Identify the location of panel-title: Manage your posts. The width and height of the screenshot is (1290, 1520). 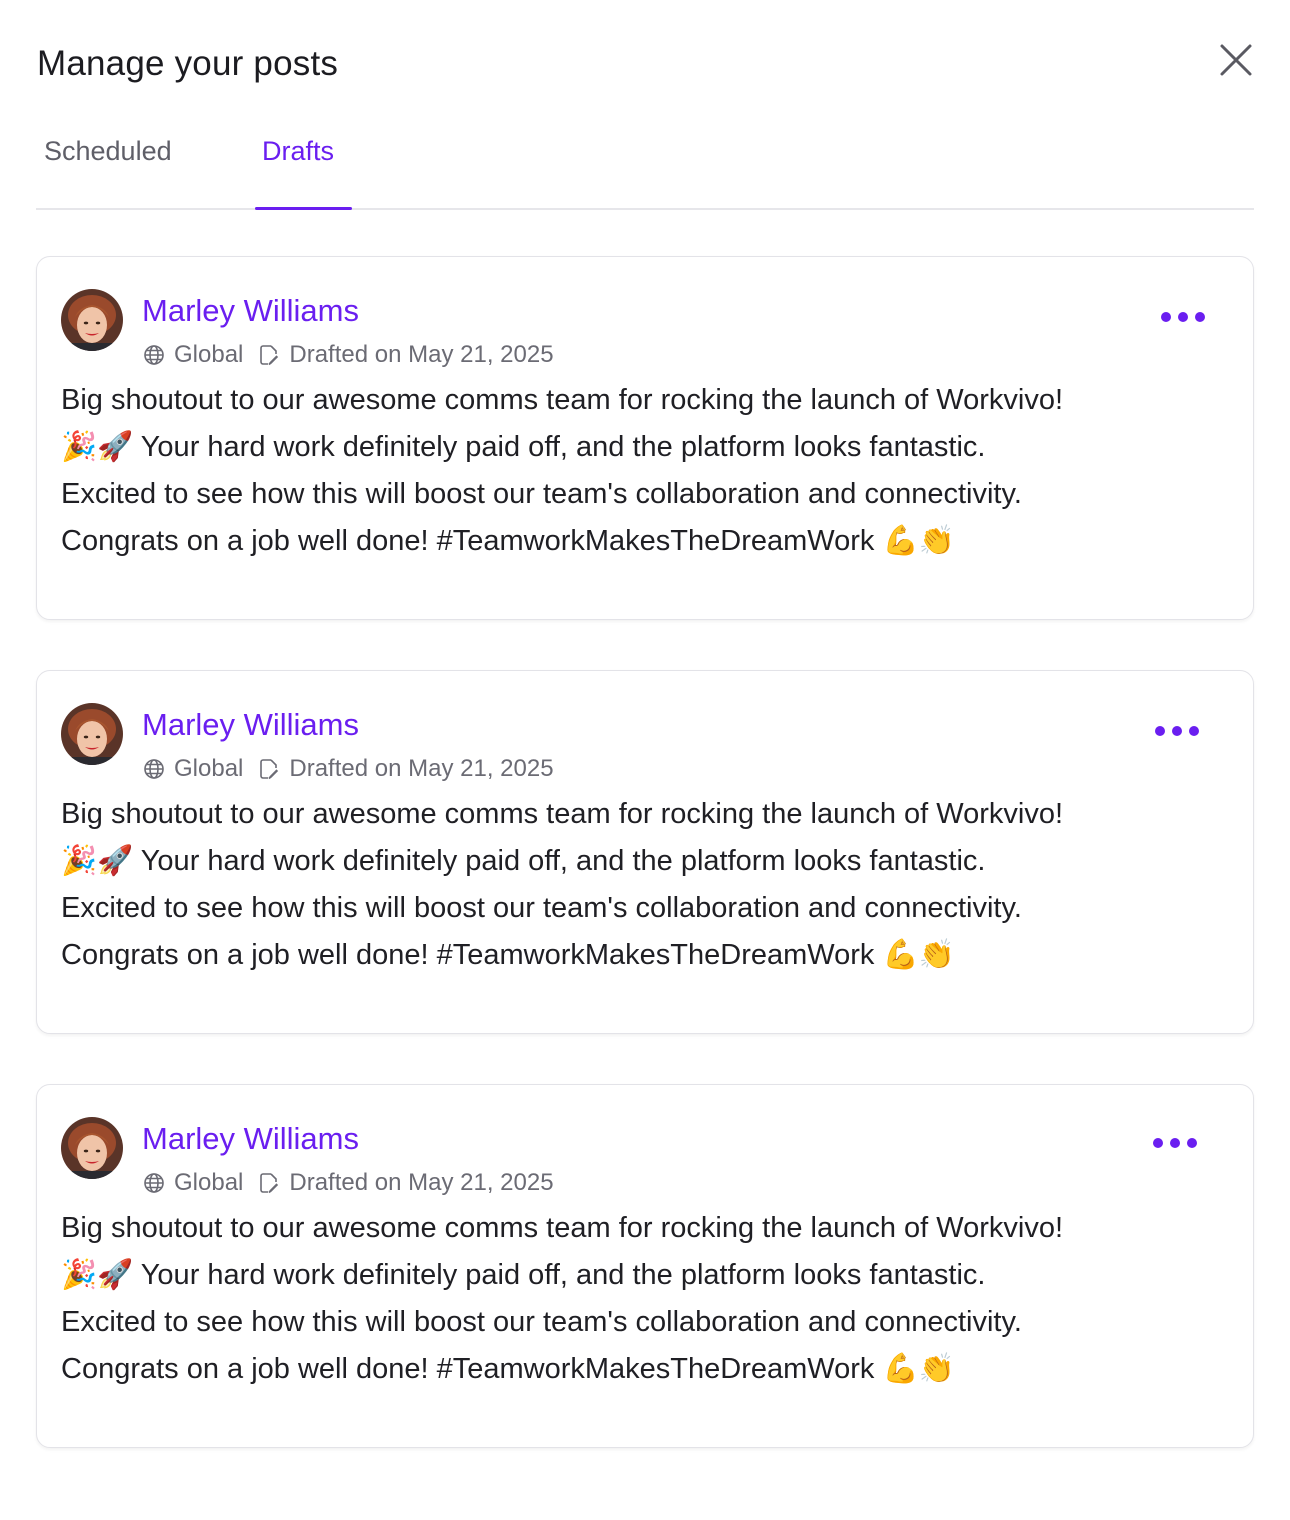
(188, 63).